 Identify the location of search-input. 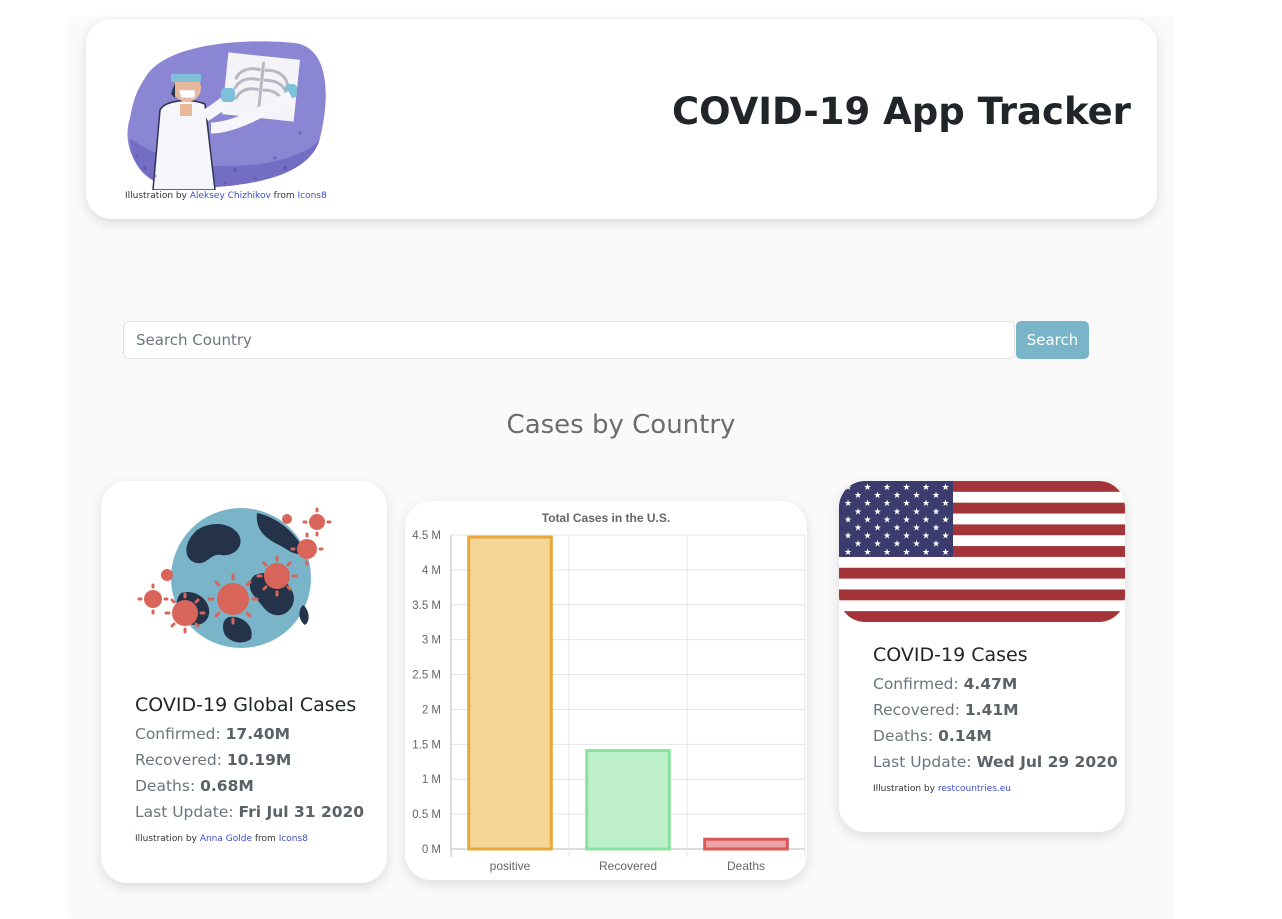
(569, 340).